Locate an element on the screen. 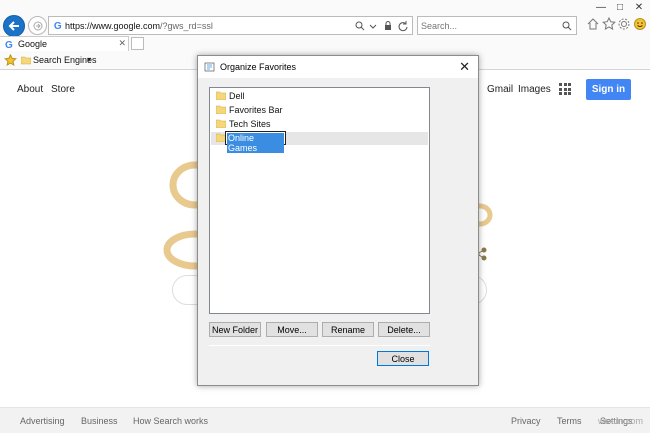  tab-title: Google is located at coordinates (33, 44).